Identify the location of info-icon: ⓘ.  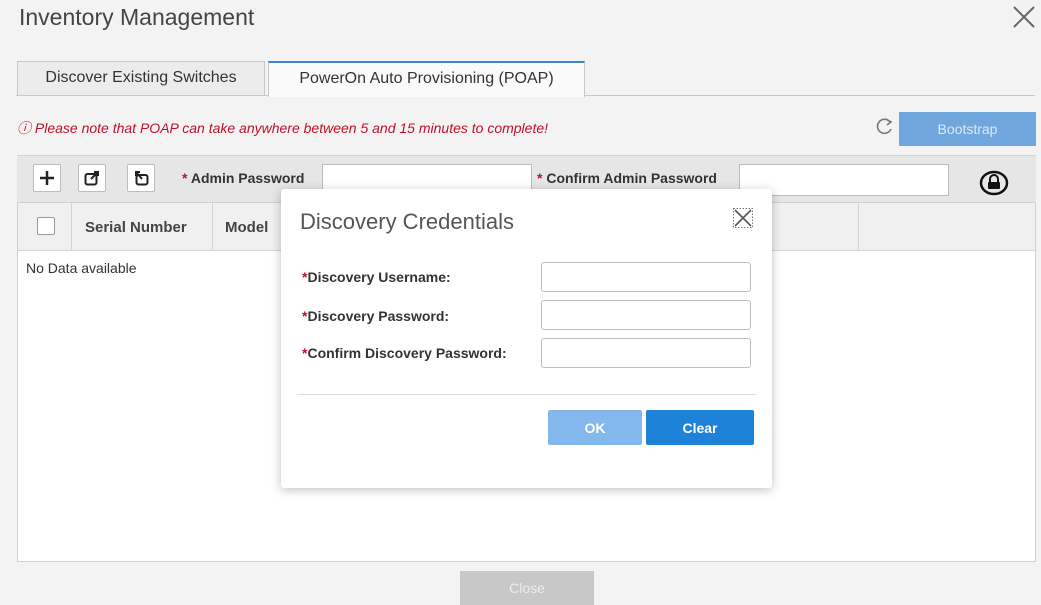
(24, 128).